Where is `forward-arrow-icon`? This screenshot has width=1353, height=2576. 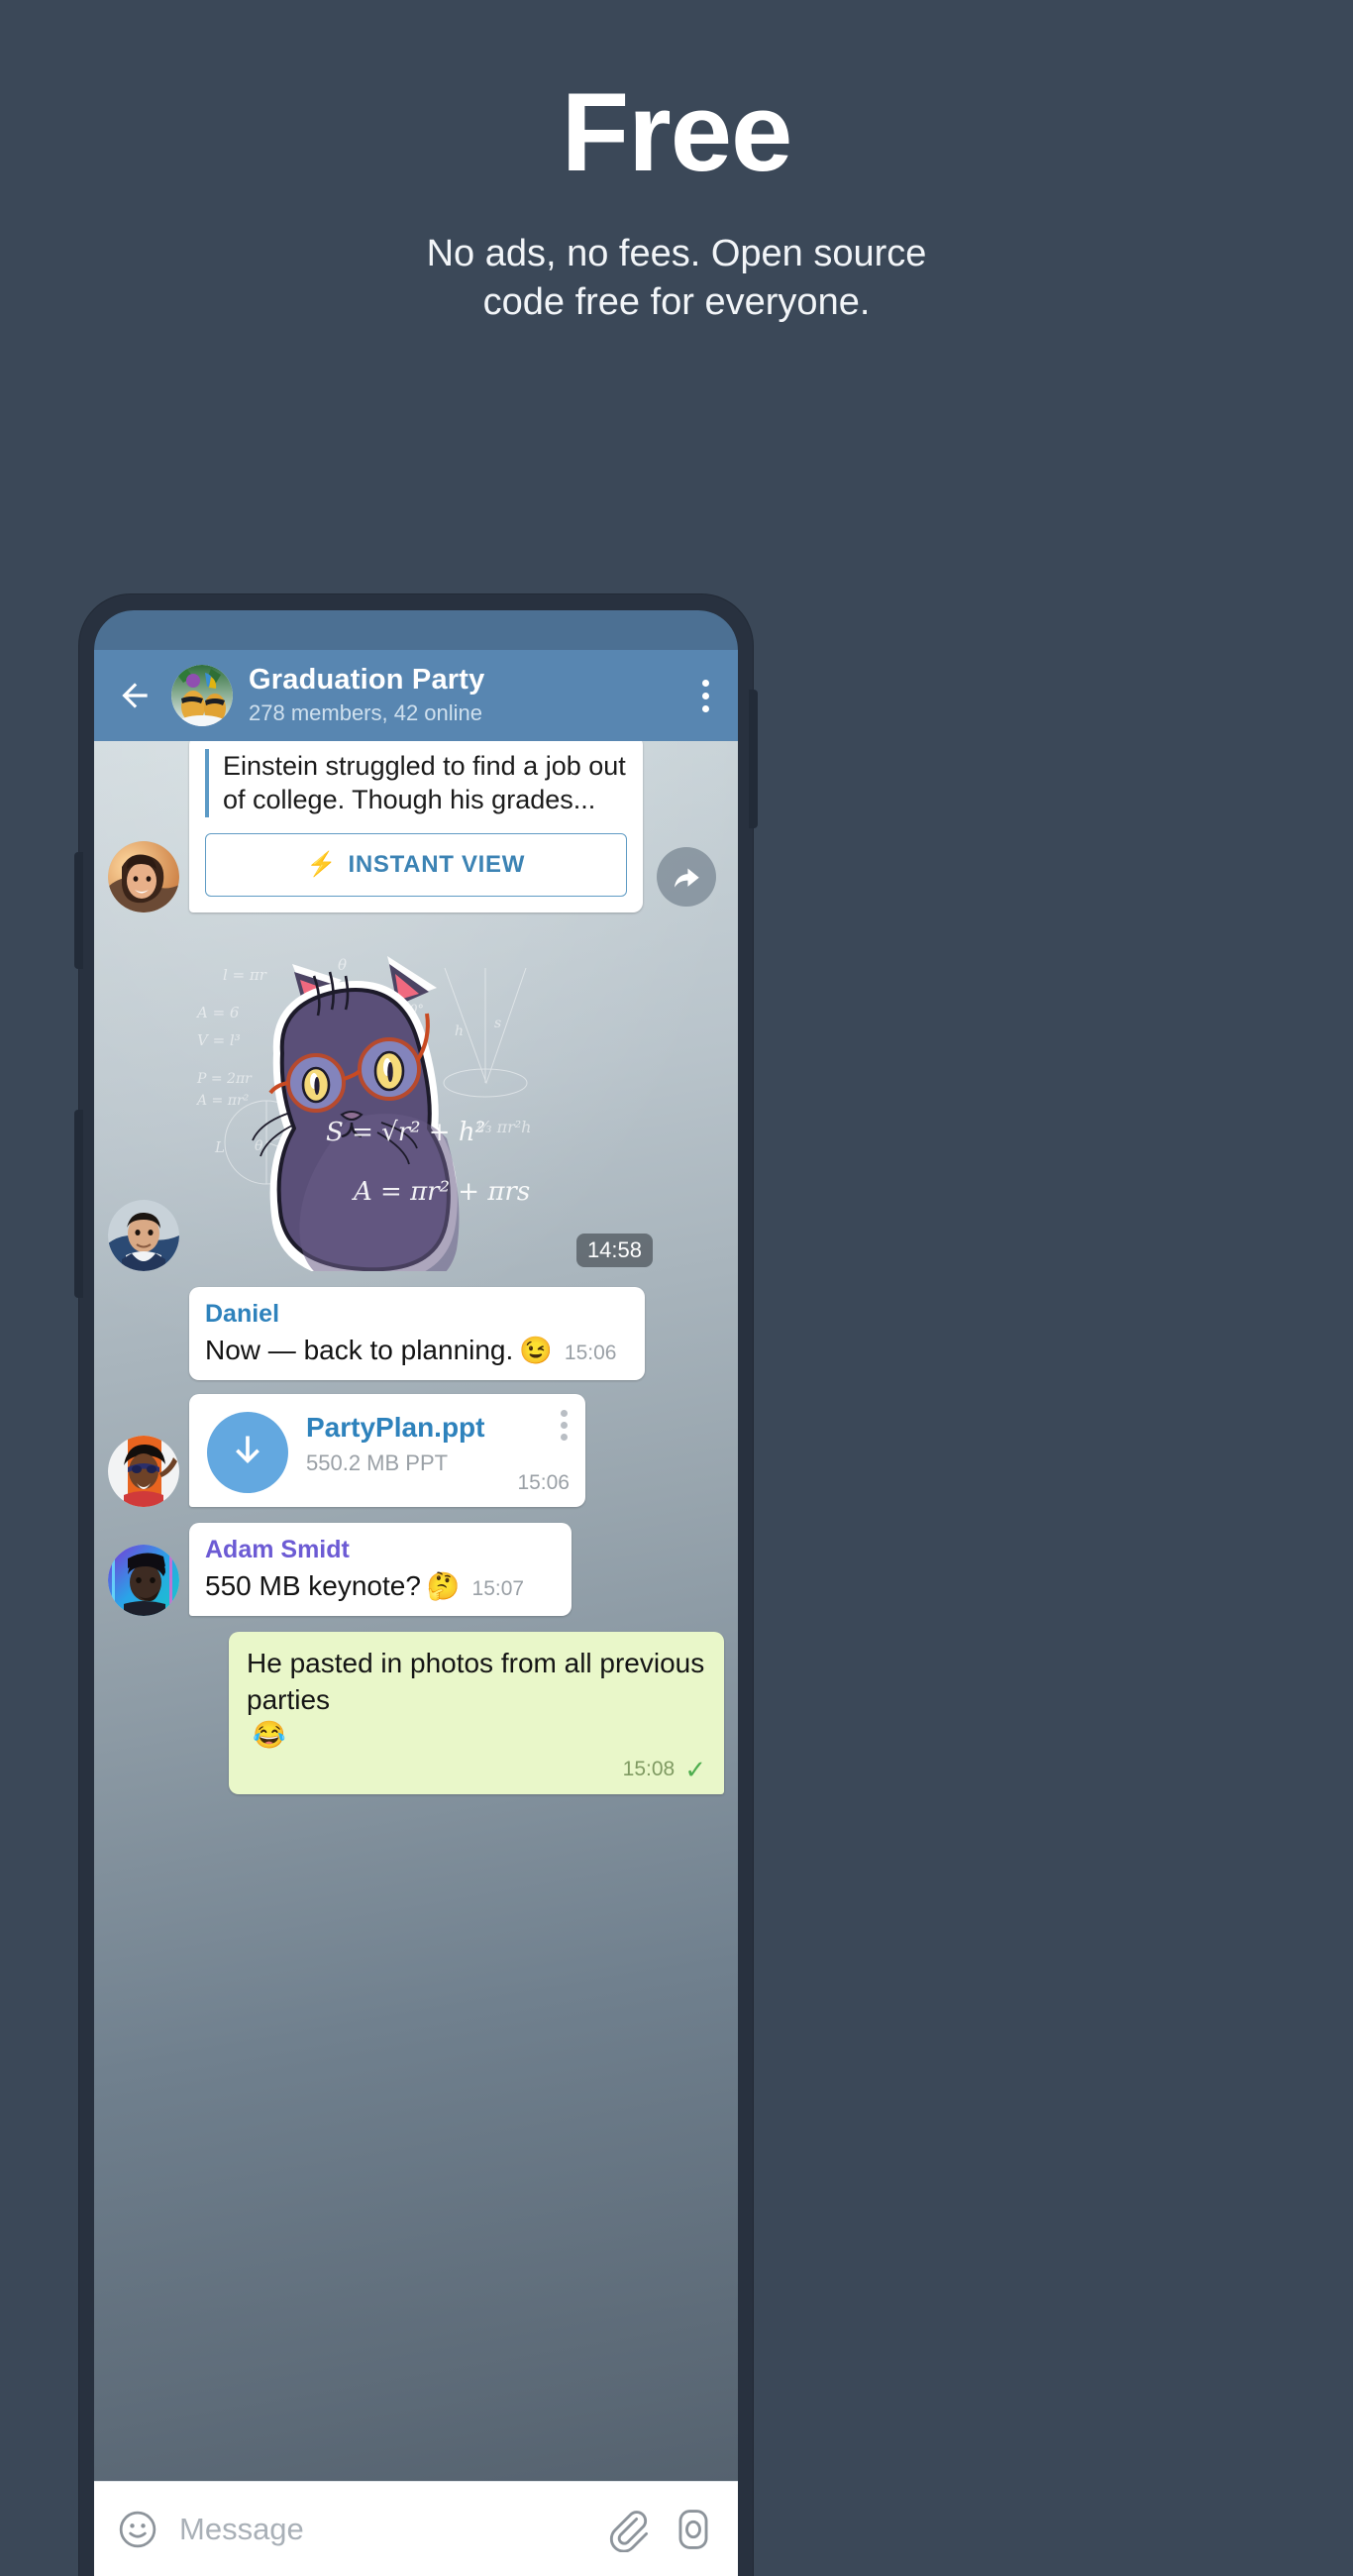 forward-arrow-icon is located at coordinates (686, 878).